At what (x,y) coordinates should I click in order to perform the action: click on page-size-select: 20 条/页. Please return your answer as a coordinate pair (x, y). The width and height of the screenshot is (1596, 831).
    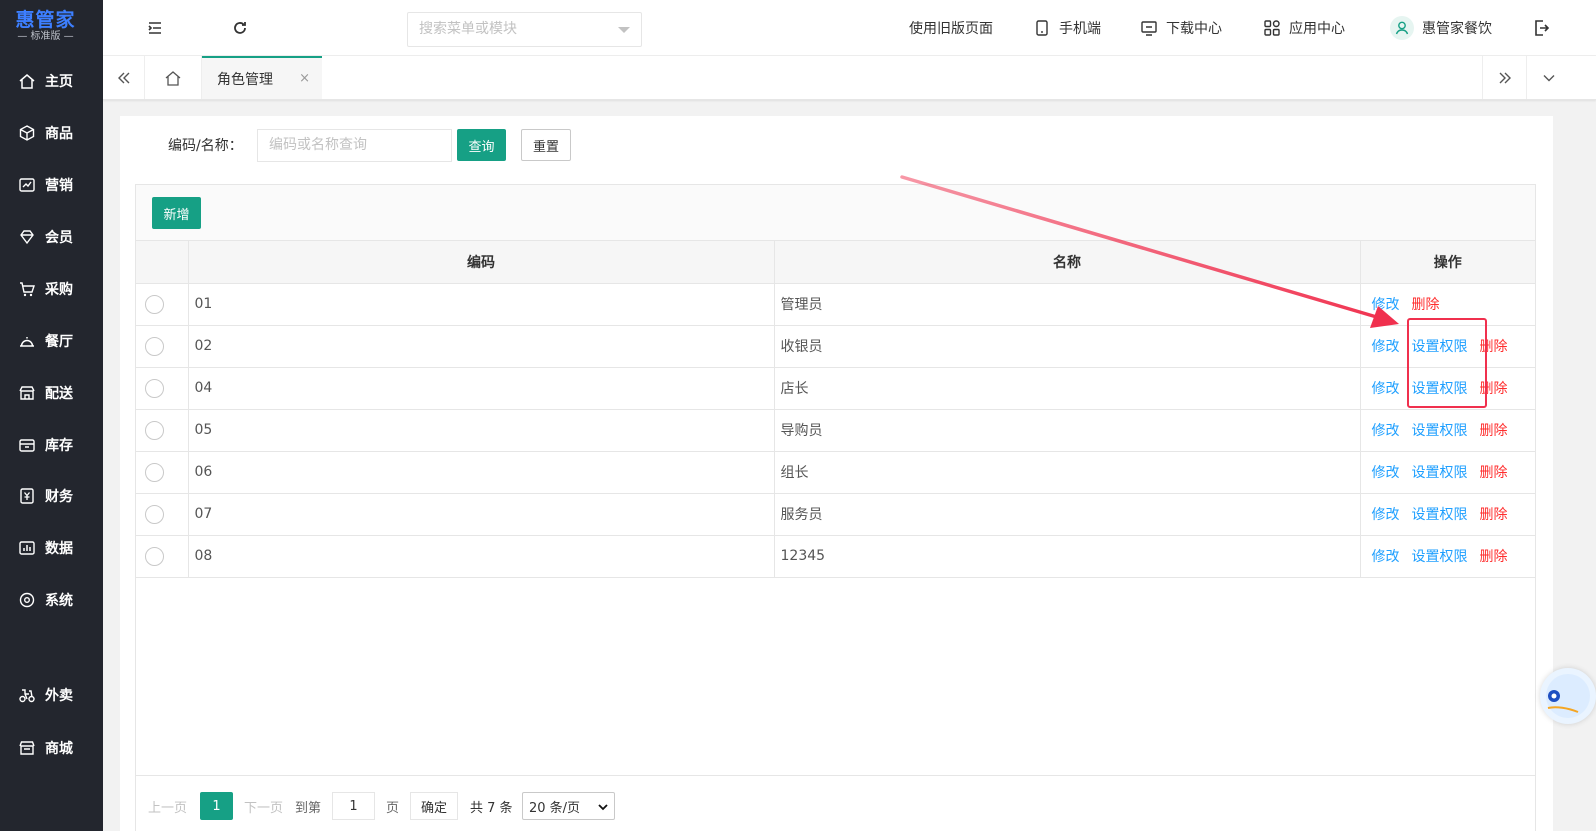
    Looking at the image, I should click on (568, 806).